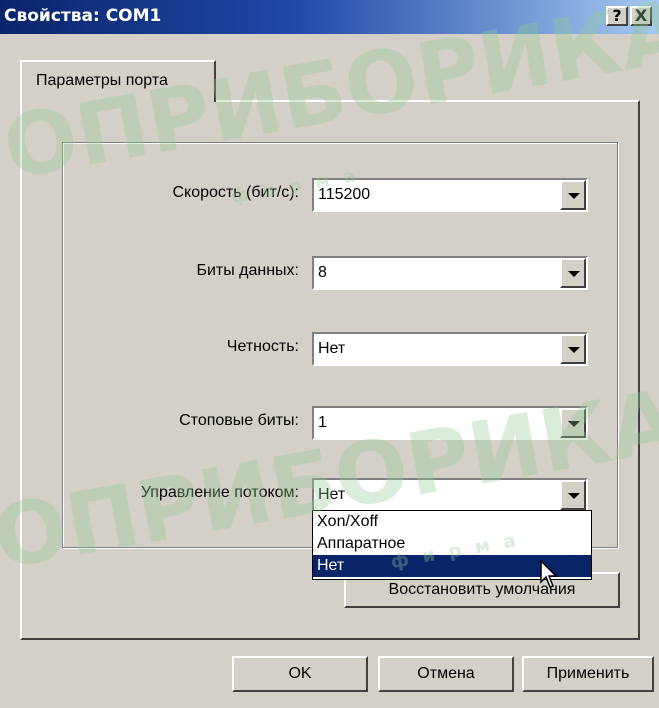 The image size is (659, 708). Describe the element at coordinates (219, 492) in the screenshot. I see `flow-control-label: Управление потоком:` at that location.